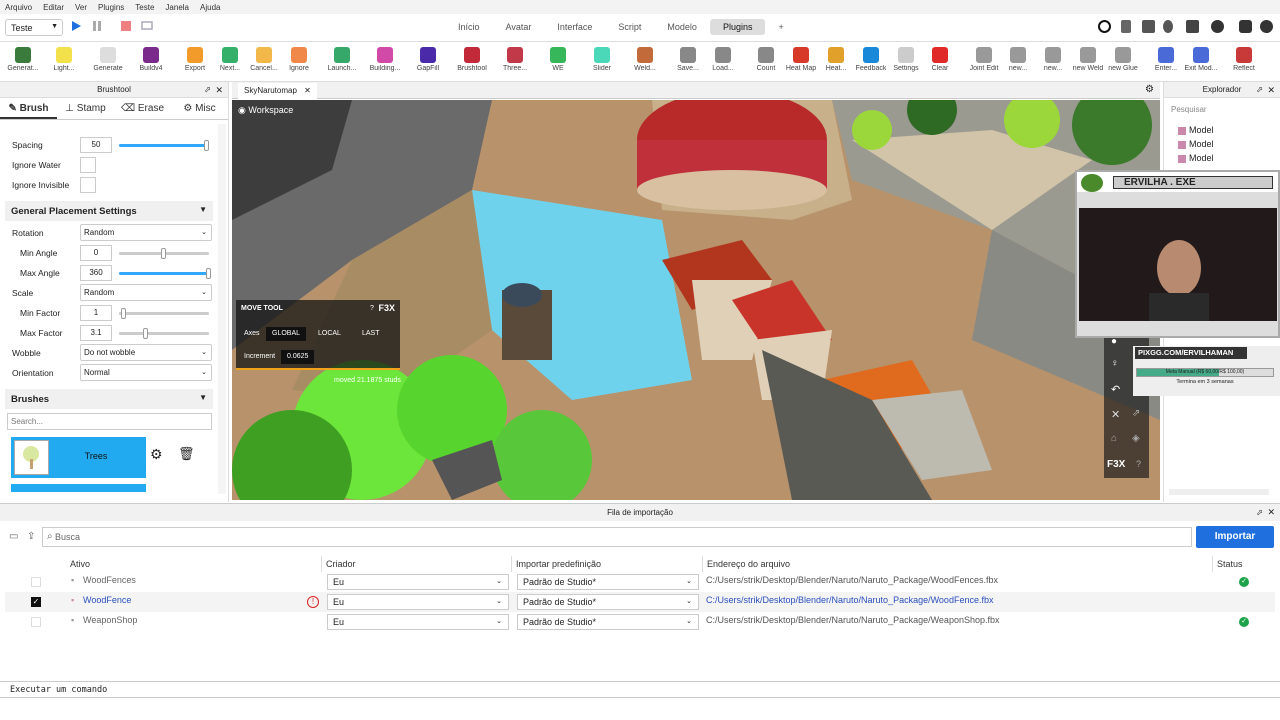 The image size is (1280, 720). Describe the element at coordinates (629, 27) in the screenshot. I see `tab-script: Script` at that location.